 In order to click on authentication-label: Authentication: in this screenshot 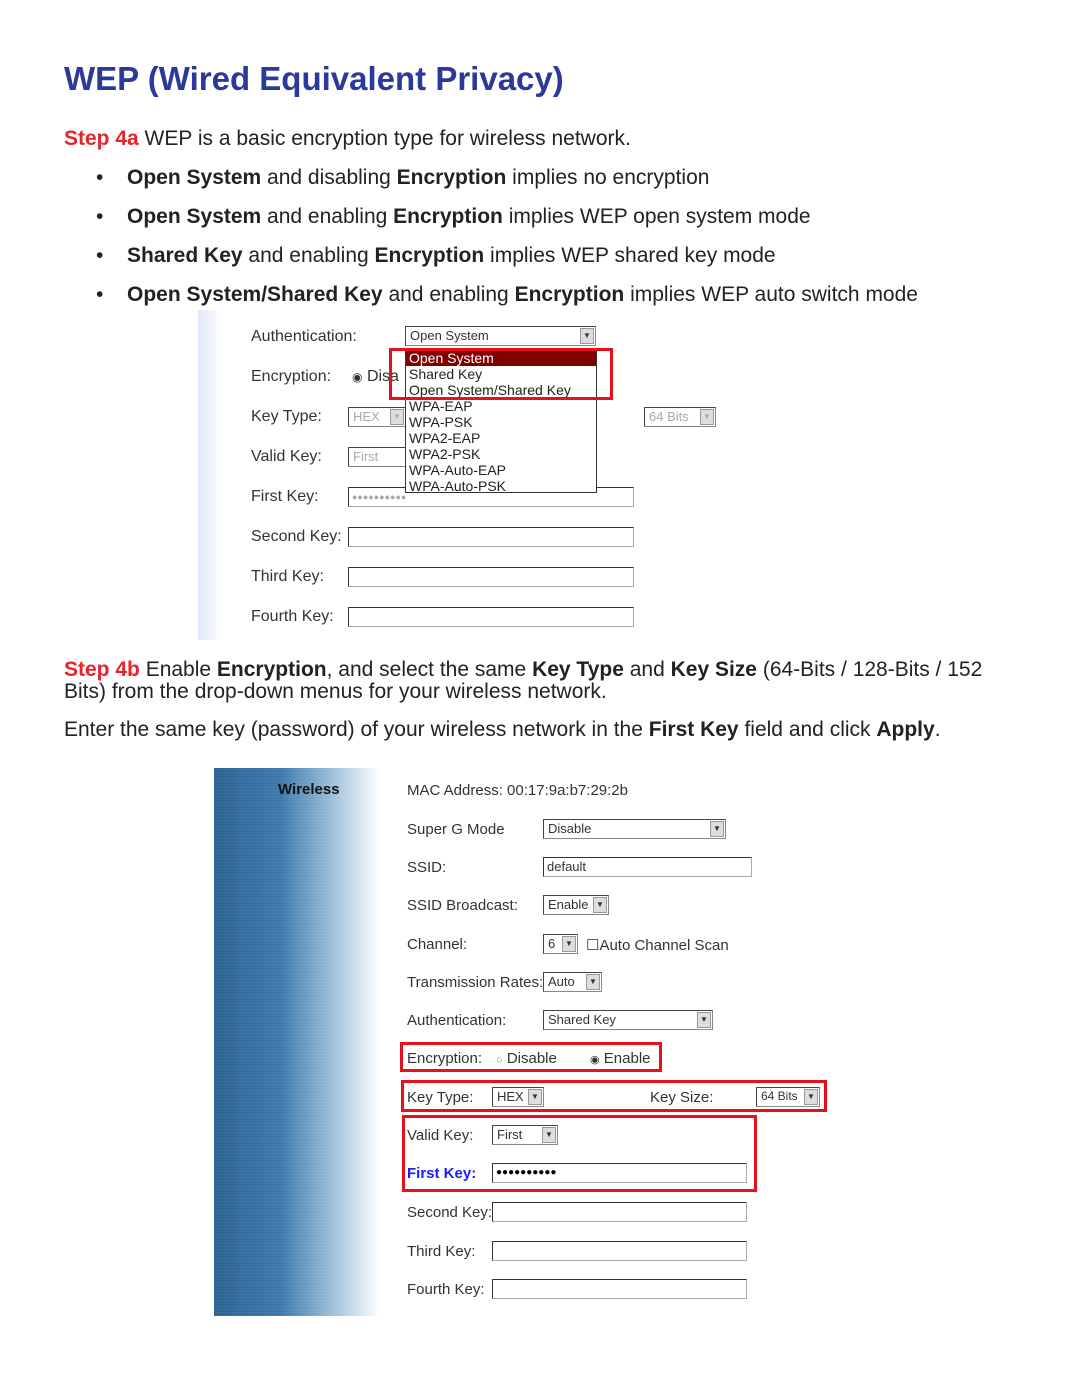, I will do `click(457, 1020)`.